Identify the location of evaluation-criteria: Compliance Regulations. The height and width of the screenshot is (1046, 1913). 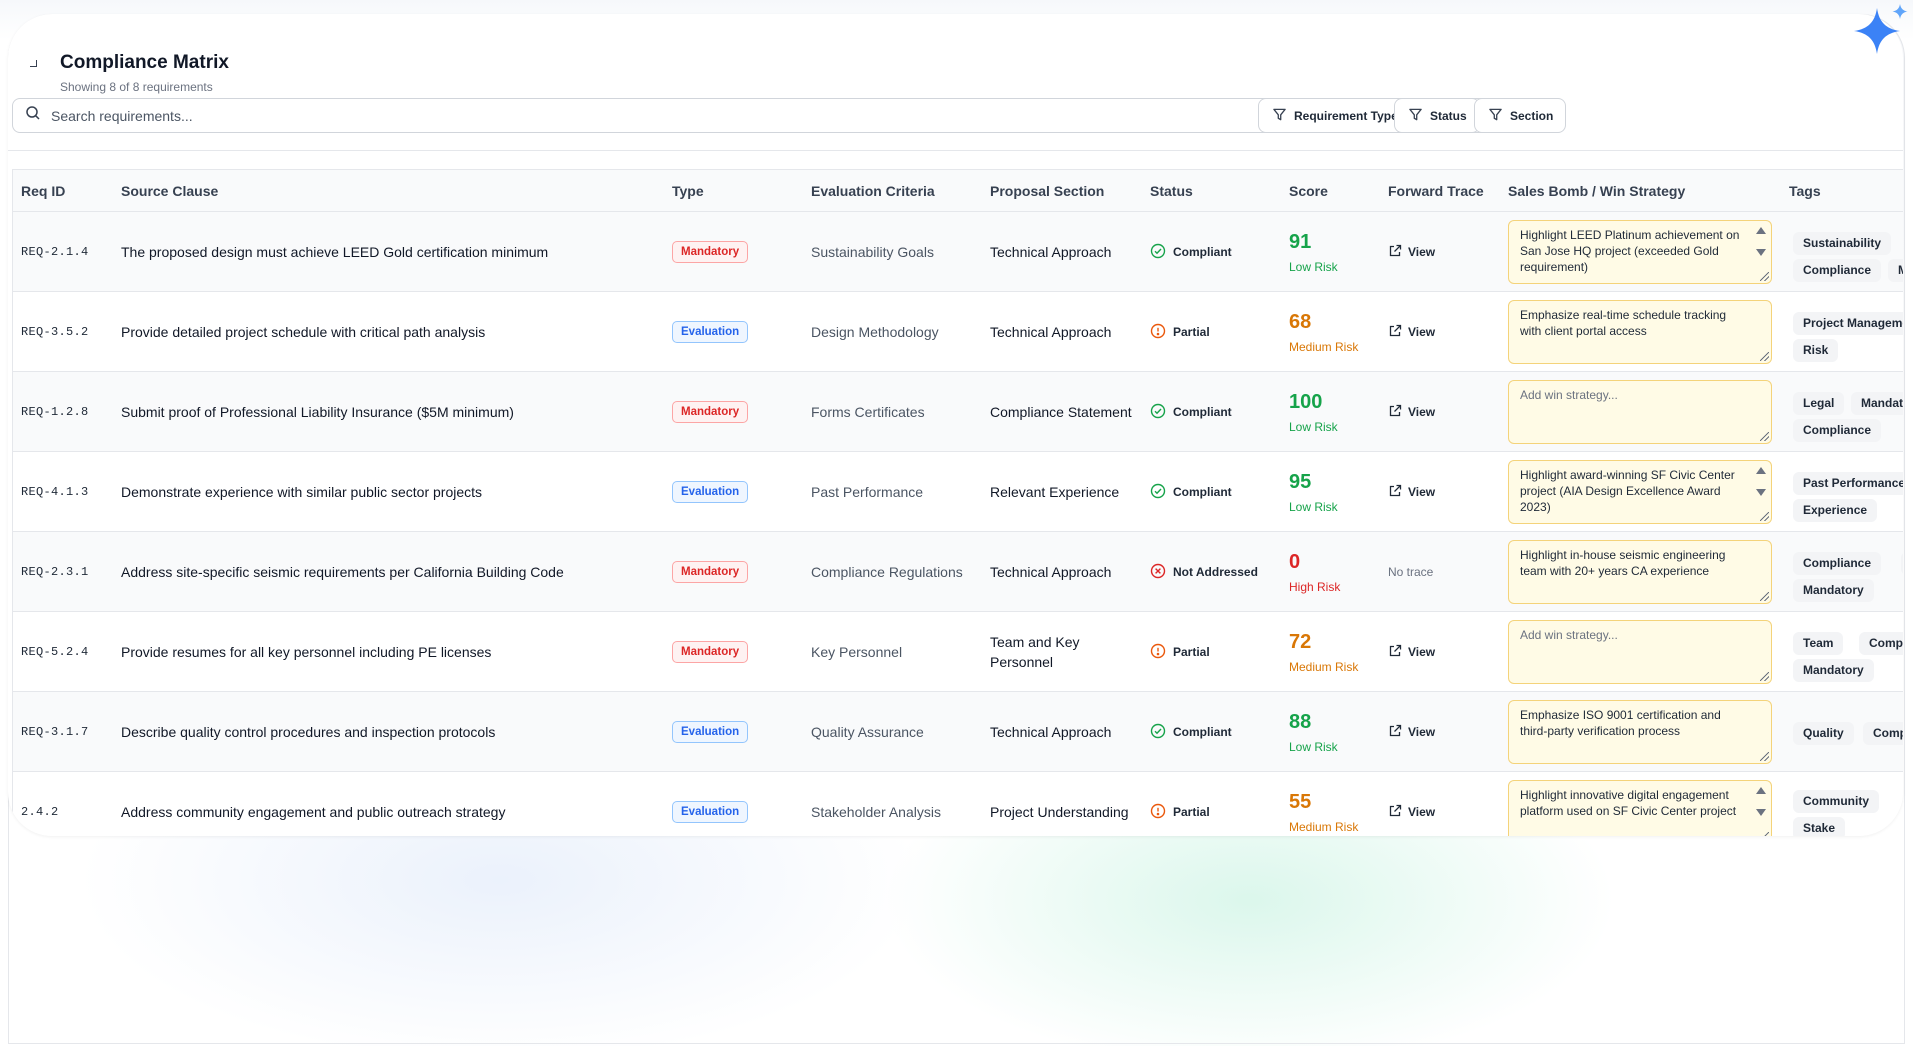
(887, 572).